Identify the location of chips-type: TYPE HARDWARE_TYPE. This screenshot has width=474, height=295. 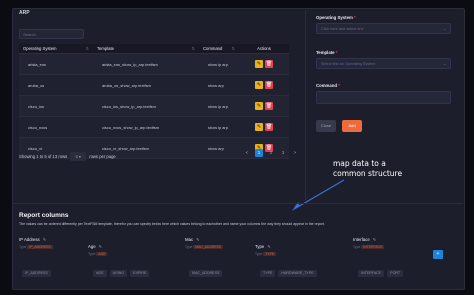
(288, 273).